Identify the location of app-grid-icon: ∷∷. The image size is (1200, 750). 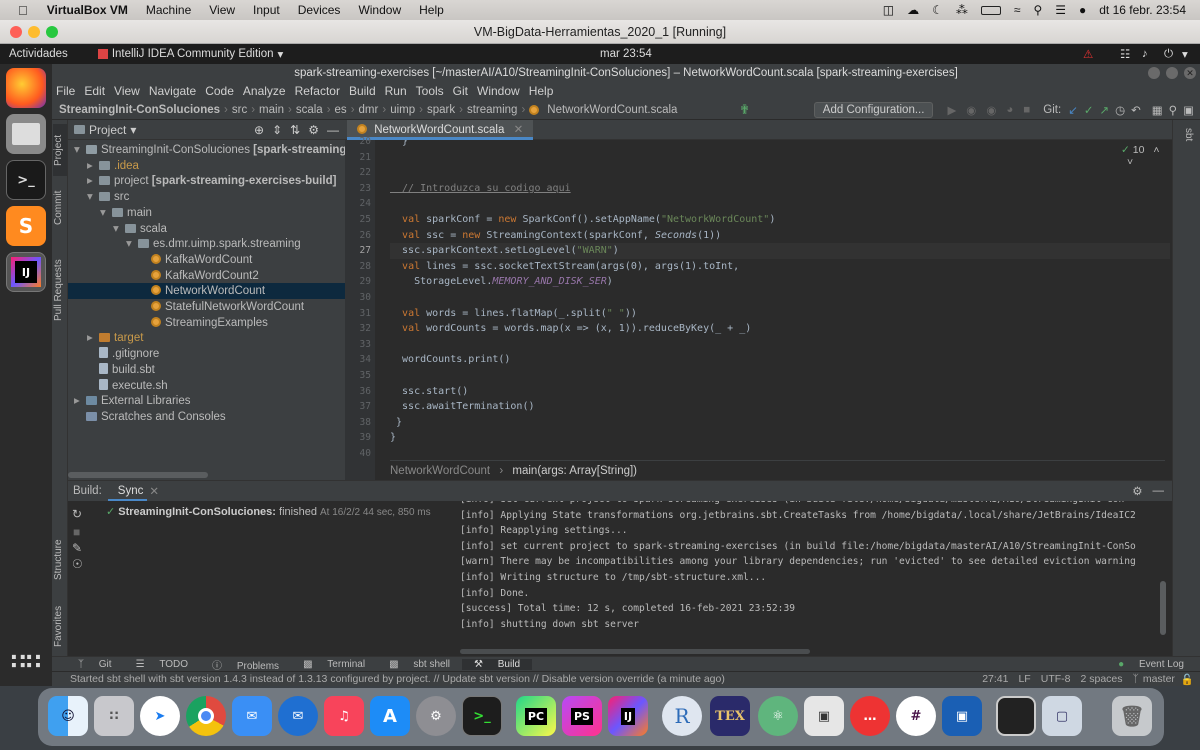
(26, 662).